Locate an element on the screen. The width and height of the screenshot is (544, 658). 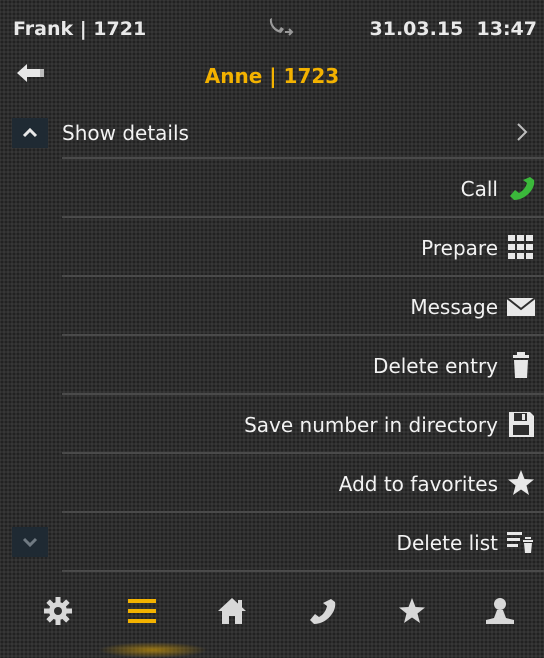
menu-icon is located at coordinates (142, 611).